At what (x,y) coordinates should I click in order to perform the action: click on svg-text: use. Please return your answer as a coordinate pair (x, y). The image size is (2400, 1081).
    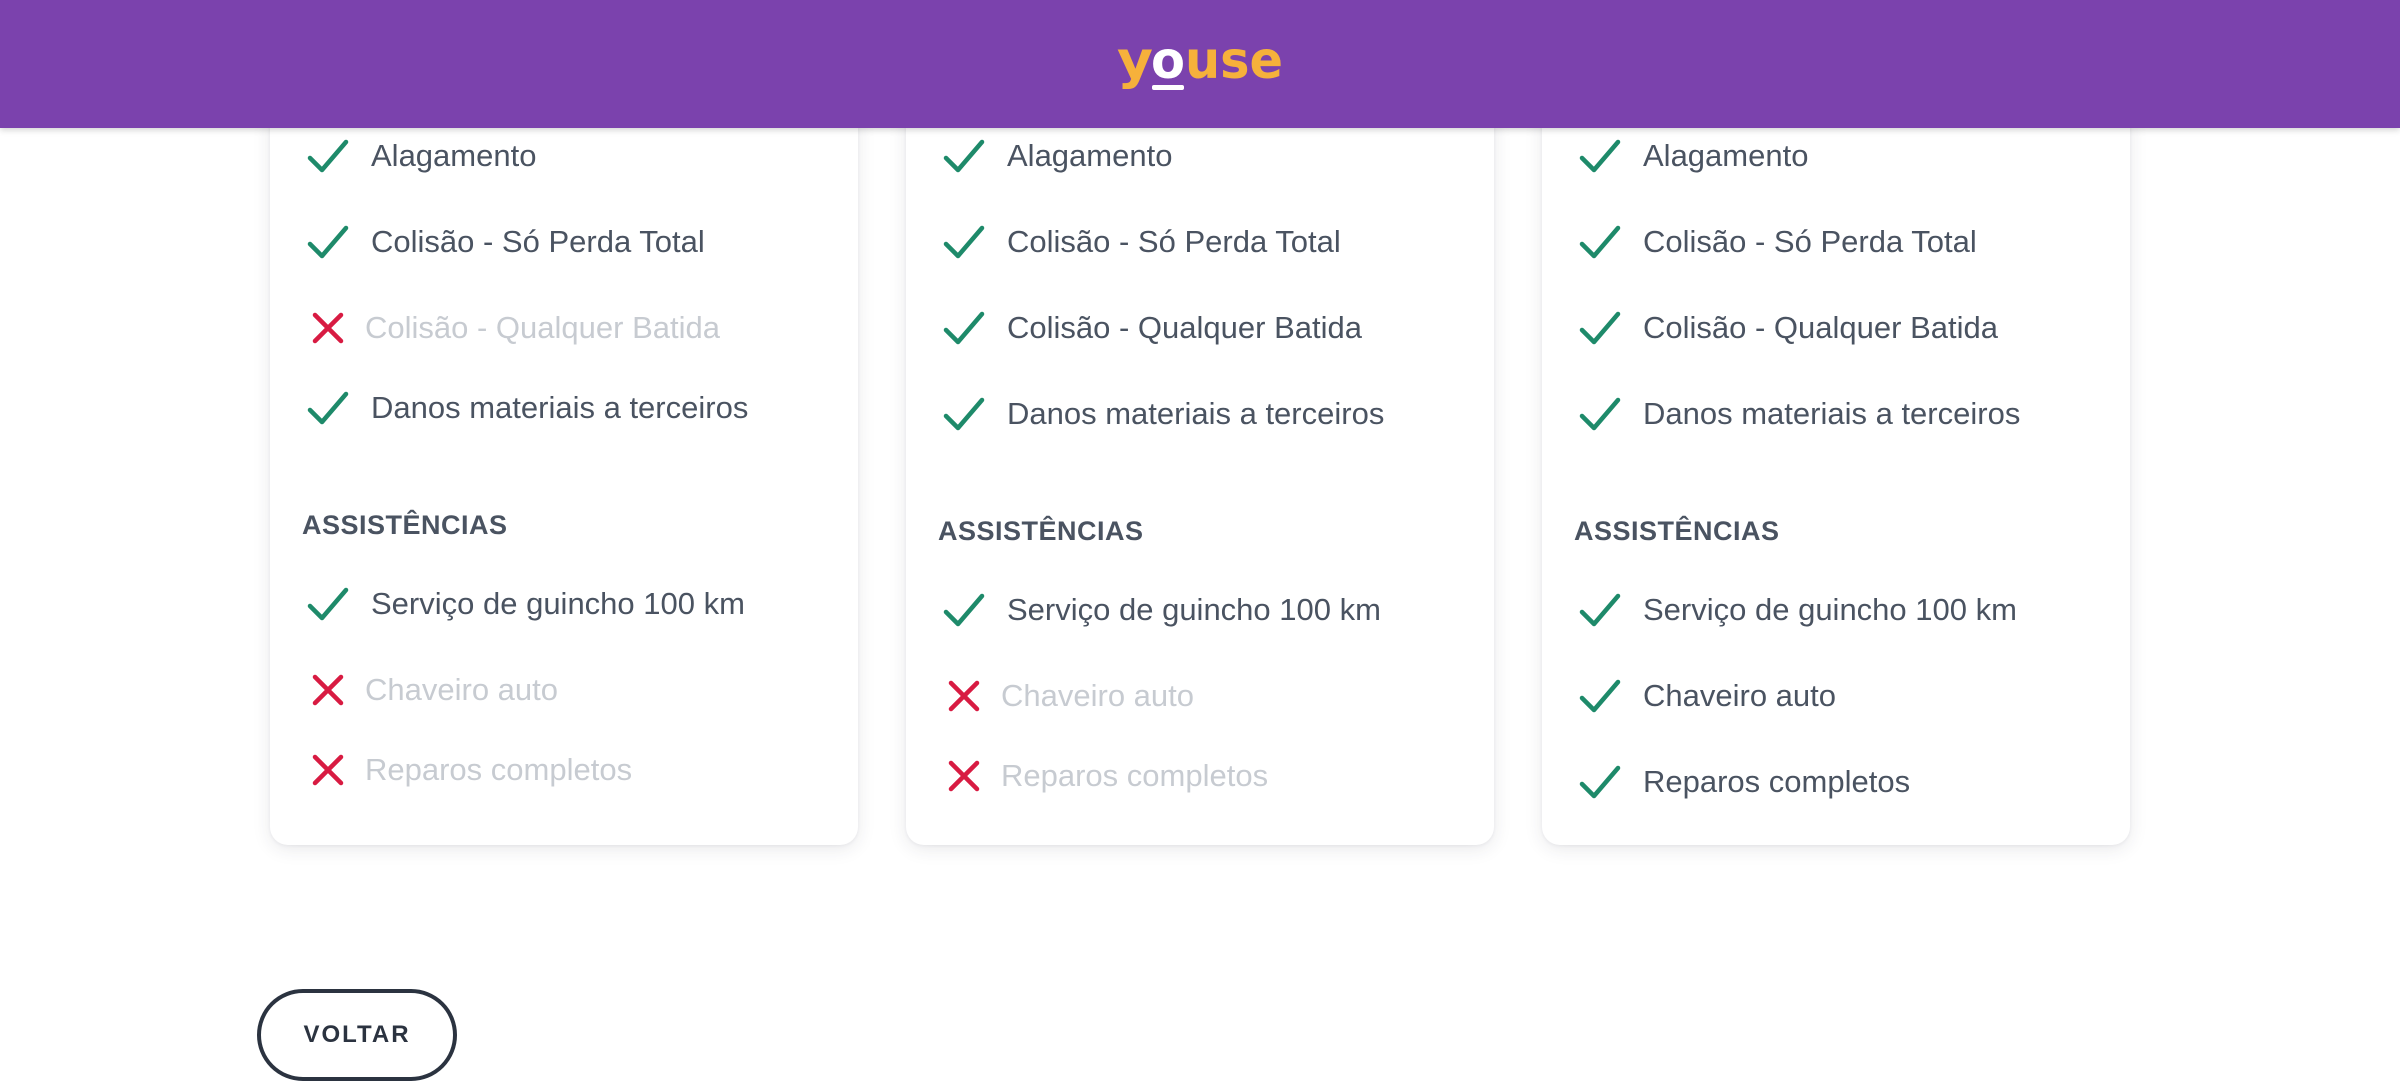
    Looking at the image, I should click on (1234, 61).